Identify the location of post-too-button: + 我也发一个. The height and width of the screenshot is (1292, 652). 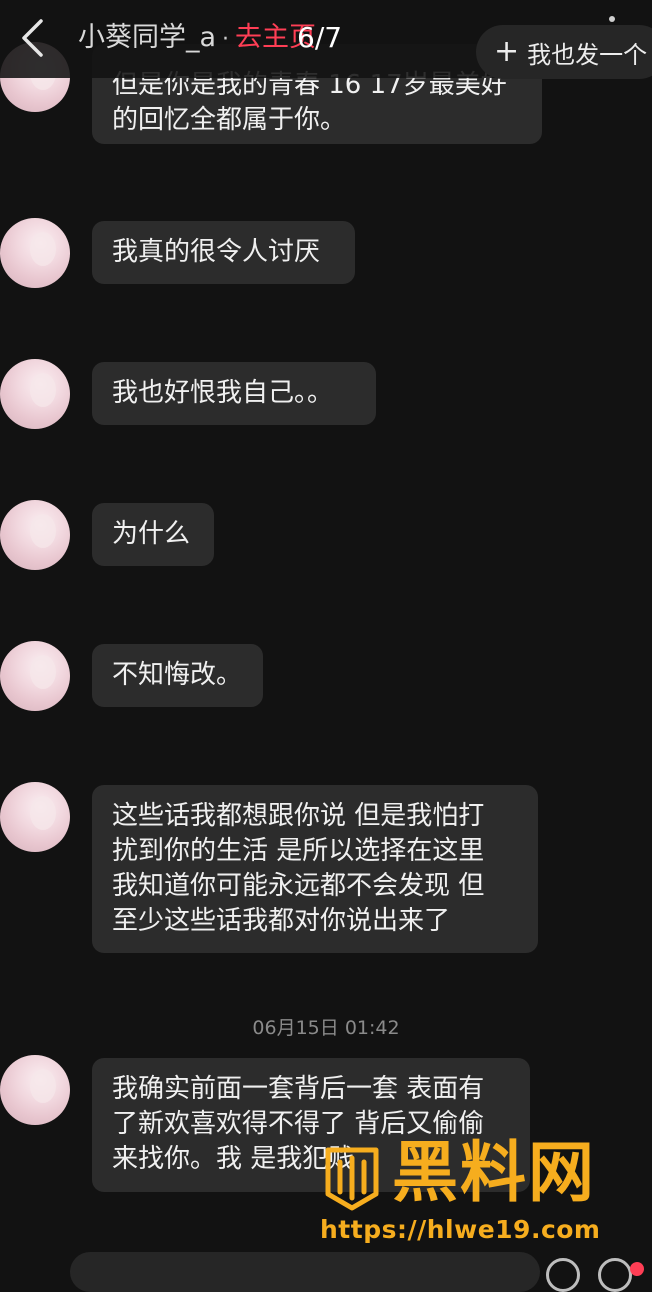
(564, 52).